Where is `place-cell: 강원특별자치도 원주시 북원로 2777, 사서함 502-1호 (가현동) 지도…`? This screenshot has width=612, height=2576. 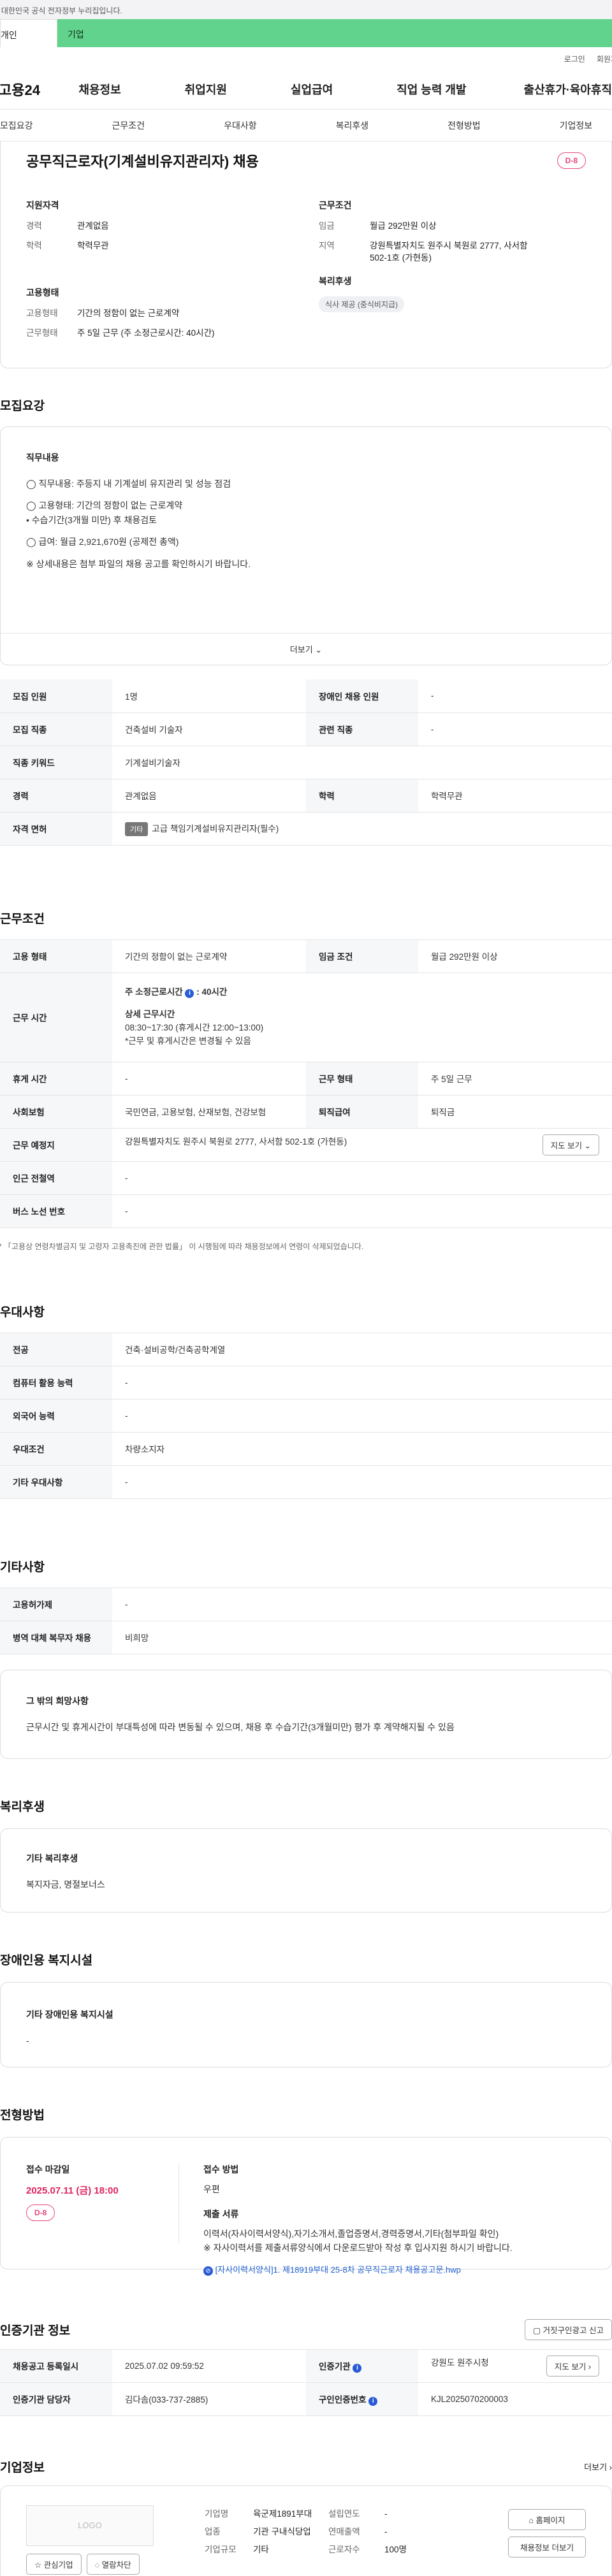
place-cell: 강원특별자치도 원주시 북원로 2777, 사서함 502-1호 (가현동) 지도… is located at coordinates (362, 1145).